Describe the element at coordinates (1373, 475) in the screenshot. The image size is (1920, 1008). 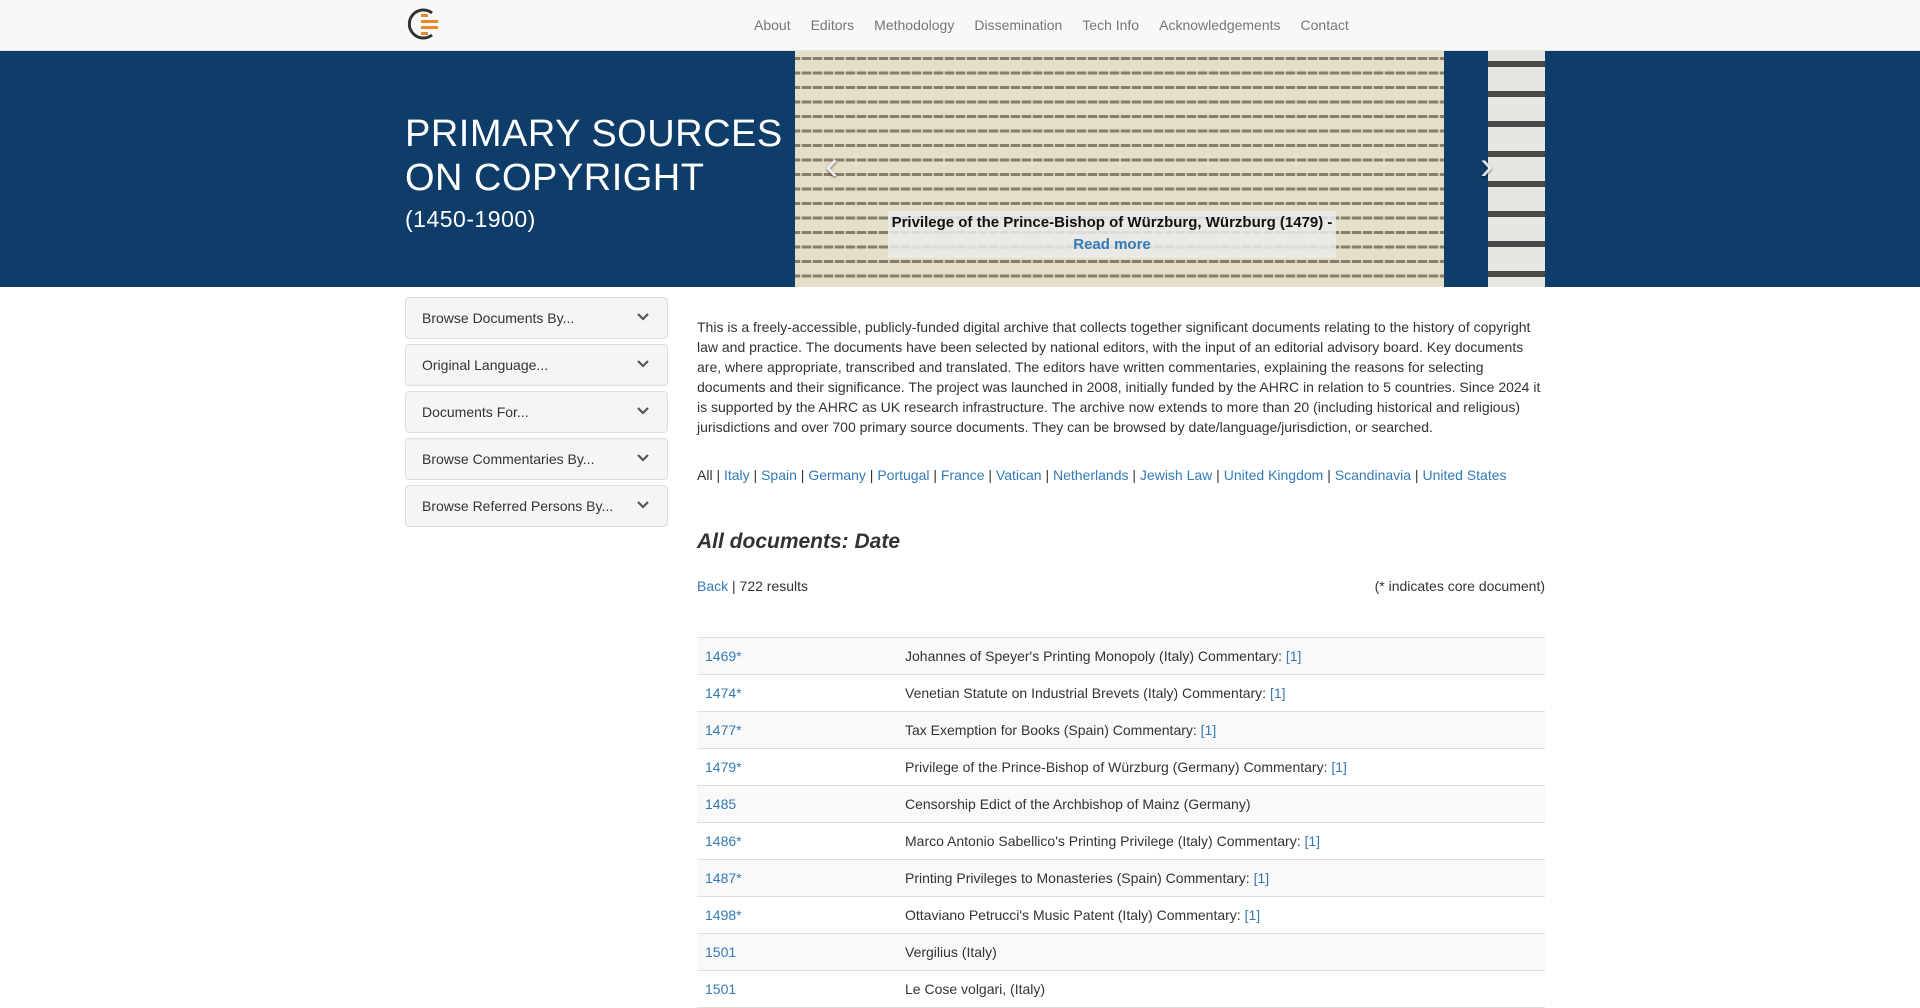
I see `filter-scandinavia: Scandinavia` at that location.